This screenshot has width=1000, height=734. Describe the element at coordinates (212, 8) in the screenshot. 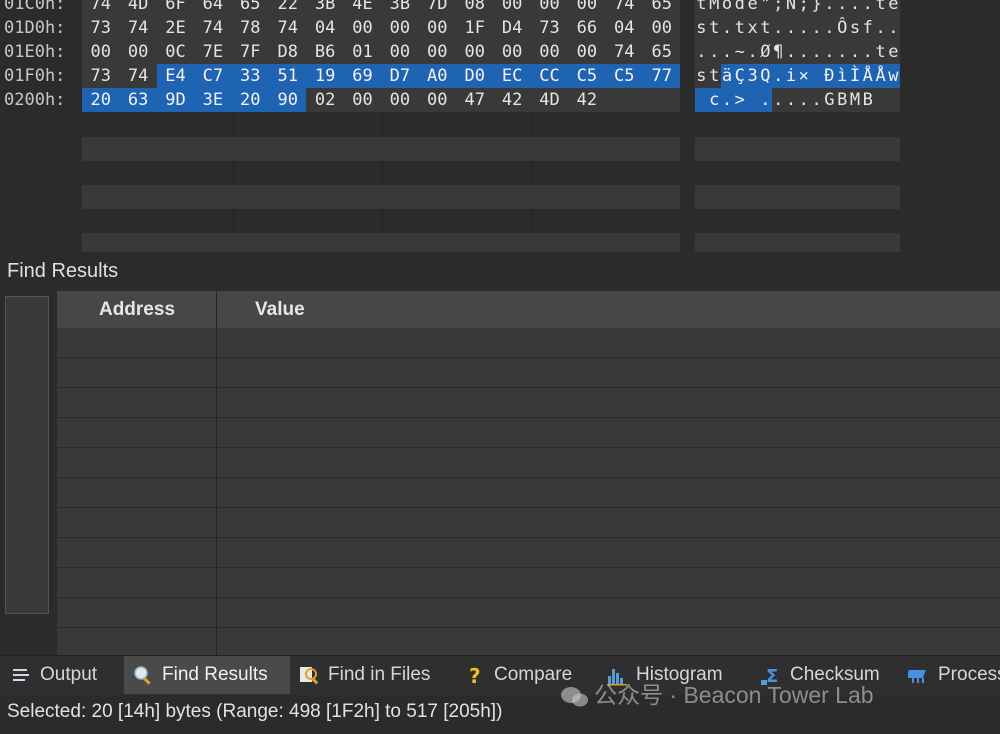

I see `hex-byte: 64` at that location.